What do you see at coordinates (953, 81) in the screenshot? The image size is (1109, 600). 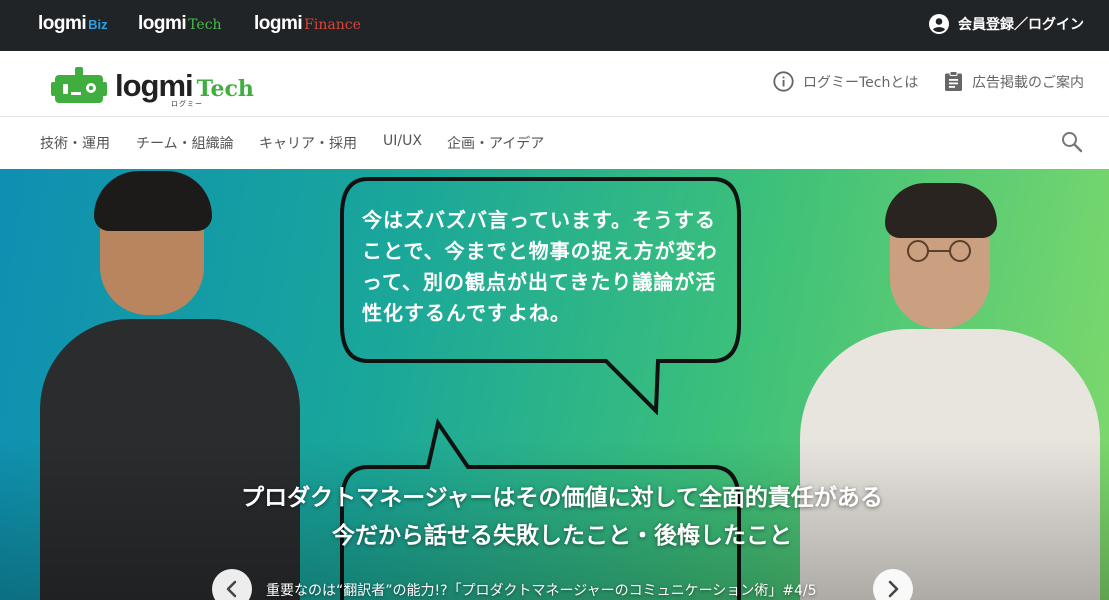 I see `clipboard-icon` at bounding box center [953, 81].